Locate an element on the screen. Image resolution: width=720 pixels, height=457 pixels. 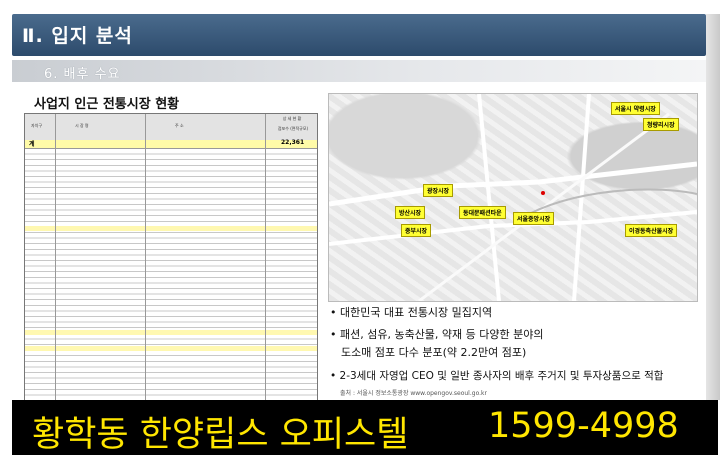
map-label: 광장시장 is located at coordinates (438, 190).